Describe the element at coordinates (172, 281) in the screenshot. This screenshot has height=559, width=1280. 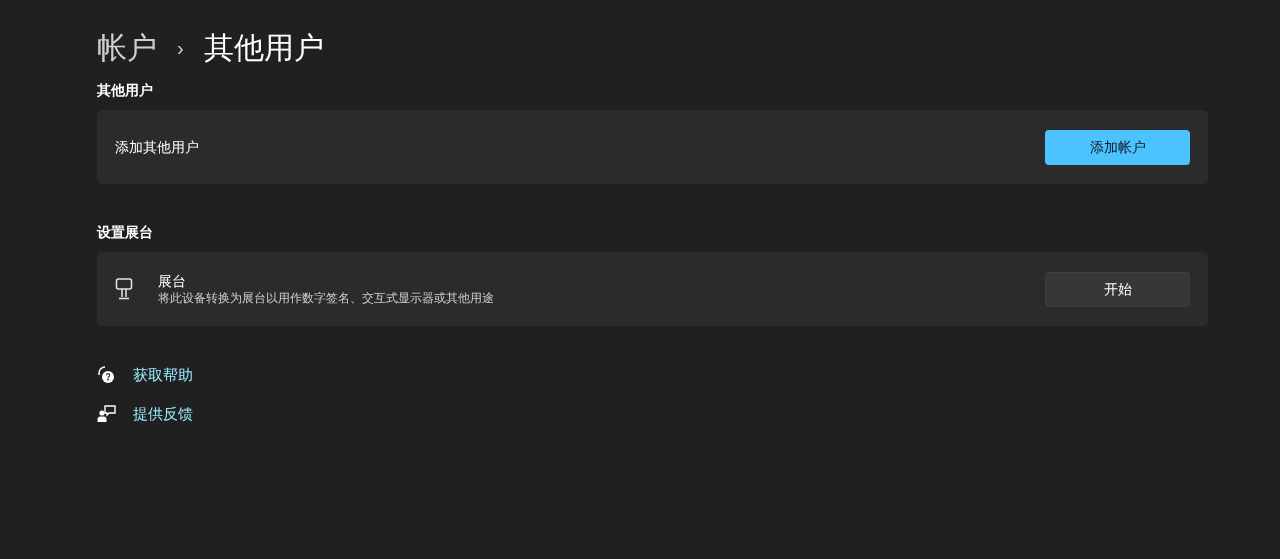
I see `card-title: 展台` at that location.